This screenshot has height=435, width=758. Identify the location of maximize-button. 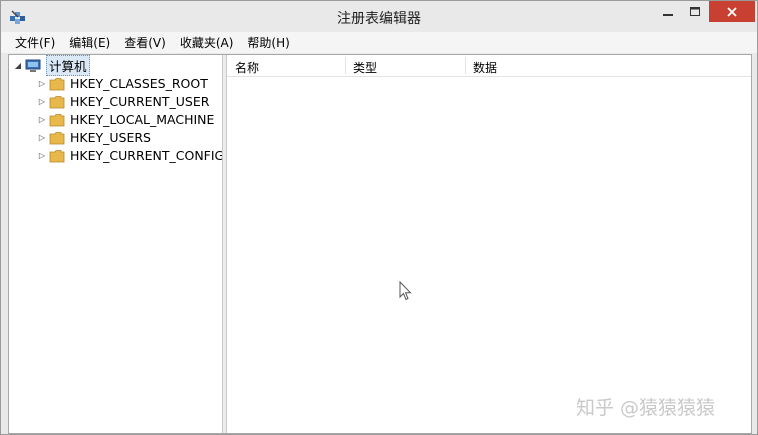
(695, 11).